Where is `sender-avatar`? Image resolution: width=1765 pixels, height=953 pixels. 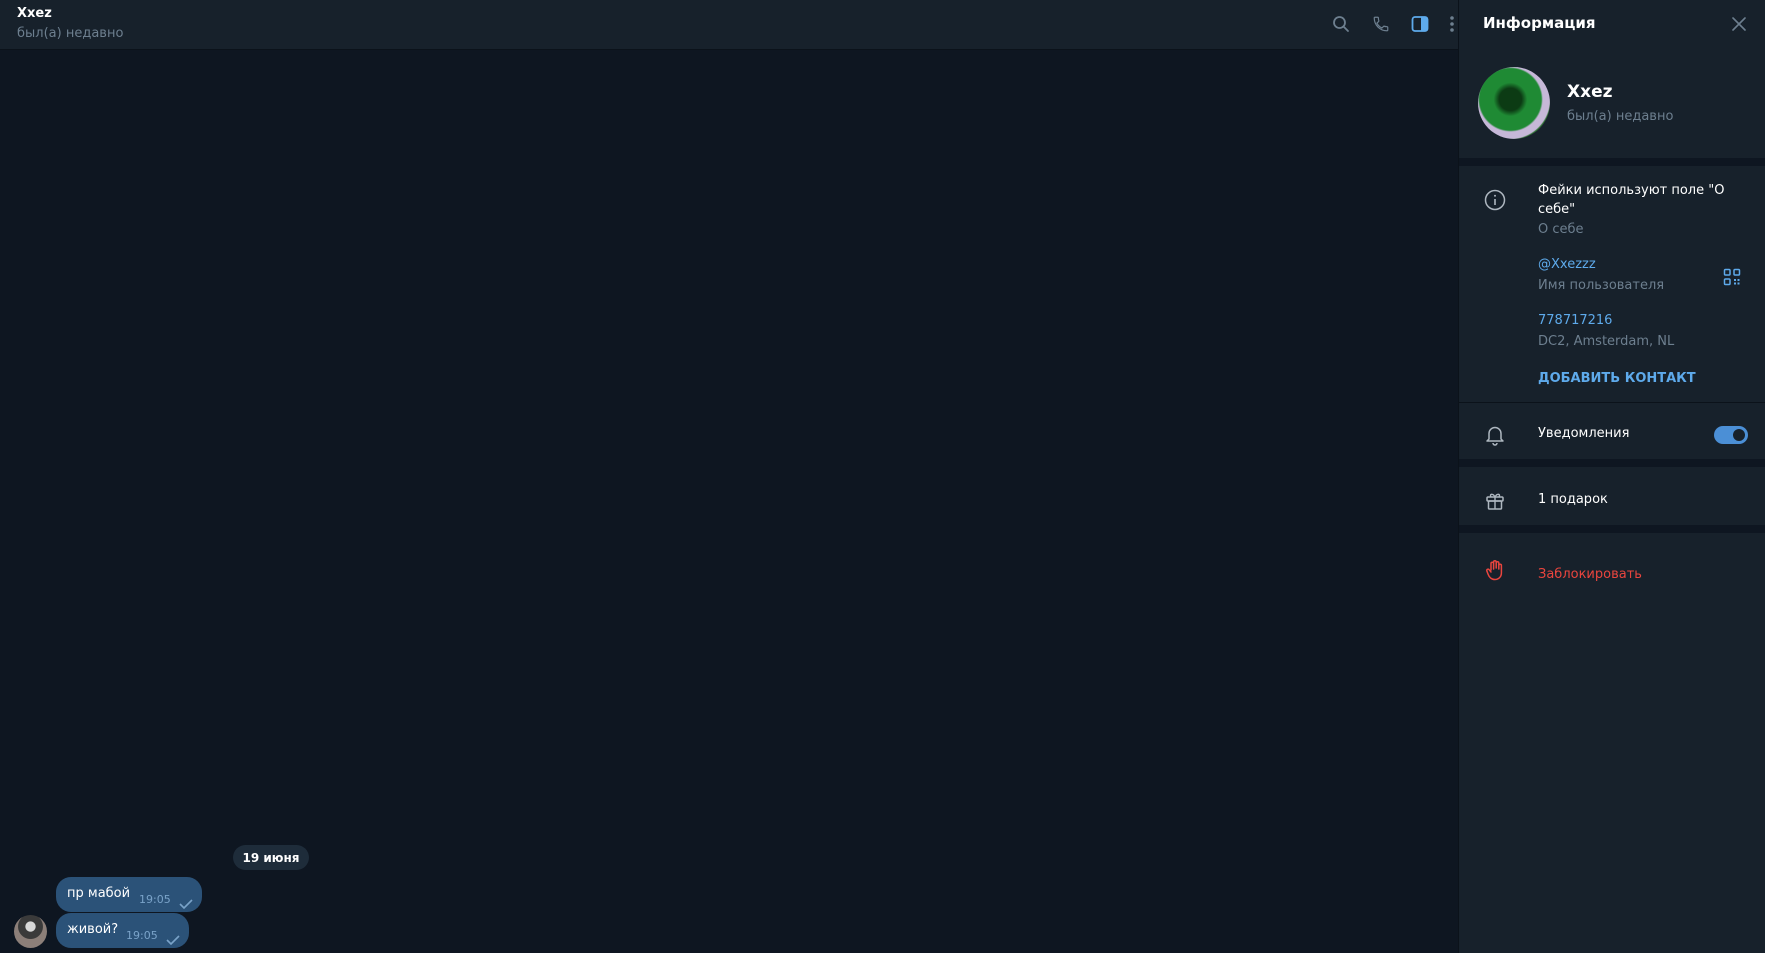
sender-avatar is located at coordinates (30, 931).